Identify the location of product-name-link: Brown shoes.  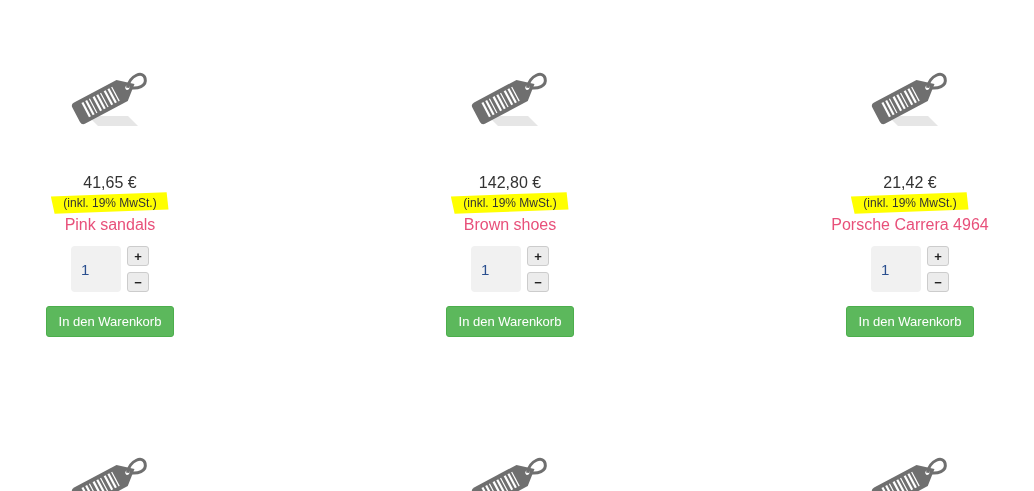
(510, 225).